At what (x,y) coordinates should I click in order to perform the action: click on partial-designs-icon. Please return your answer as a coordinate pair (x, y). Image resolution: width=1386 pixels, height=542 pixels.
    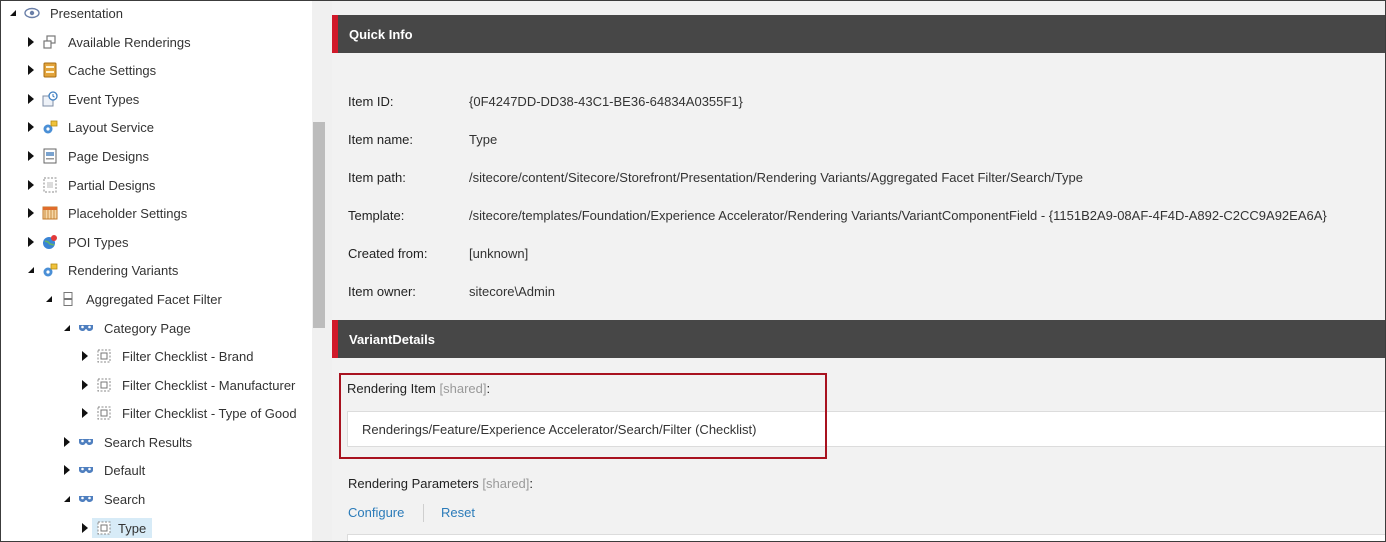
    Looking at the image, I should click on (50, 185).